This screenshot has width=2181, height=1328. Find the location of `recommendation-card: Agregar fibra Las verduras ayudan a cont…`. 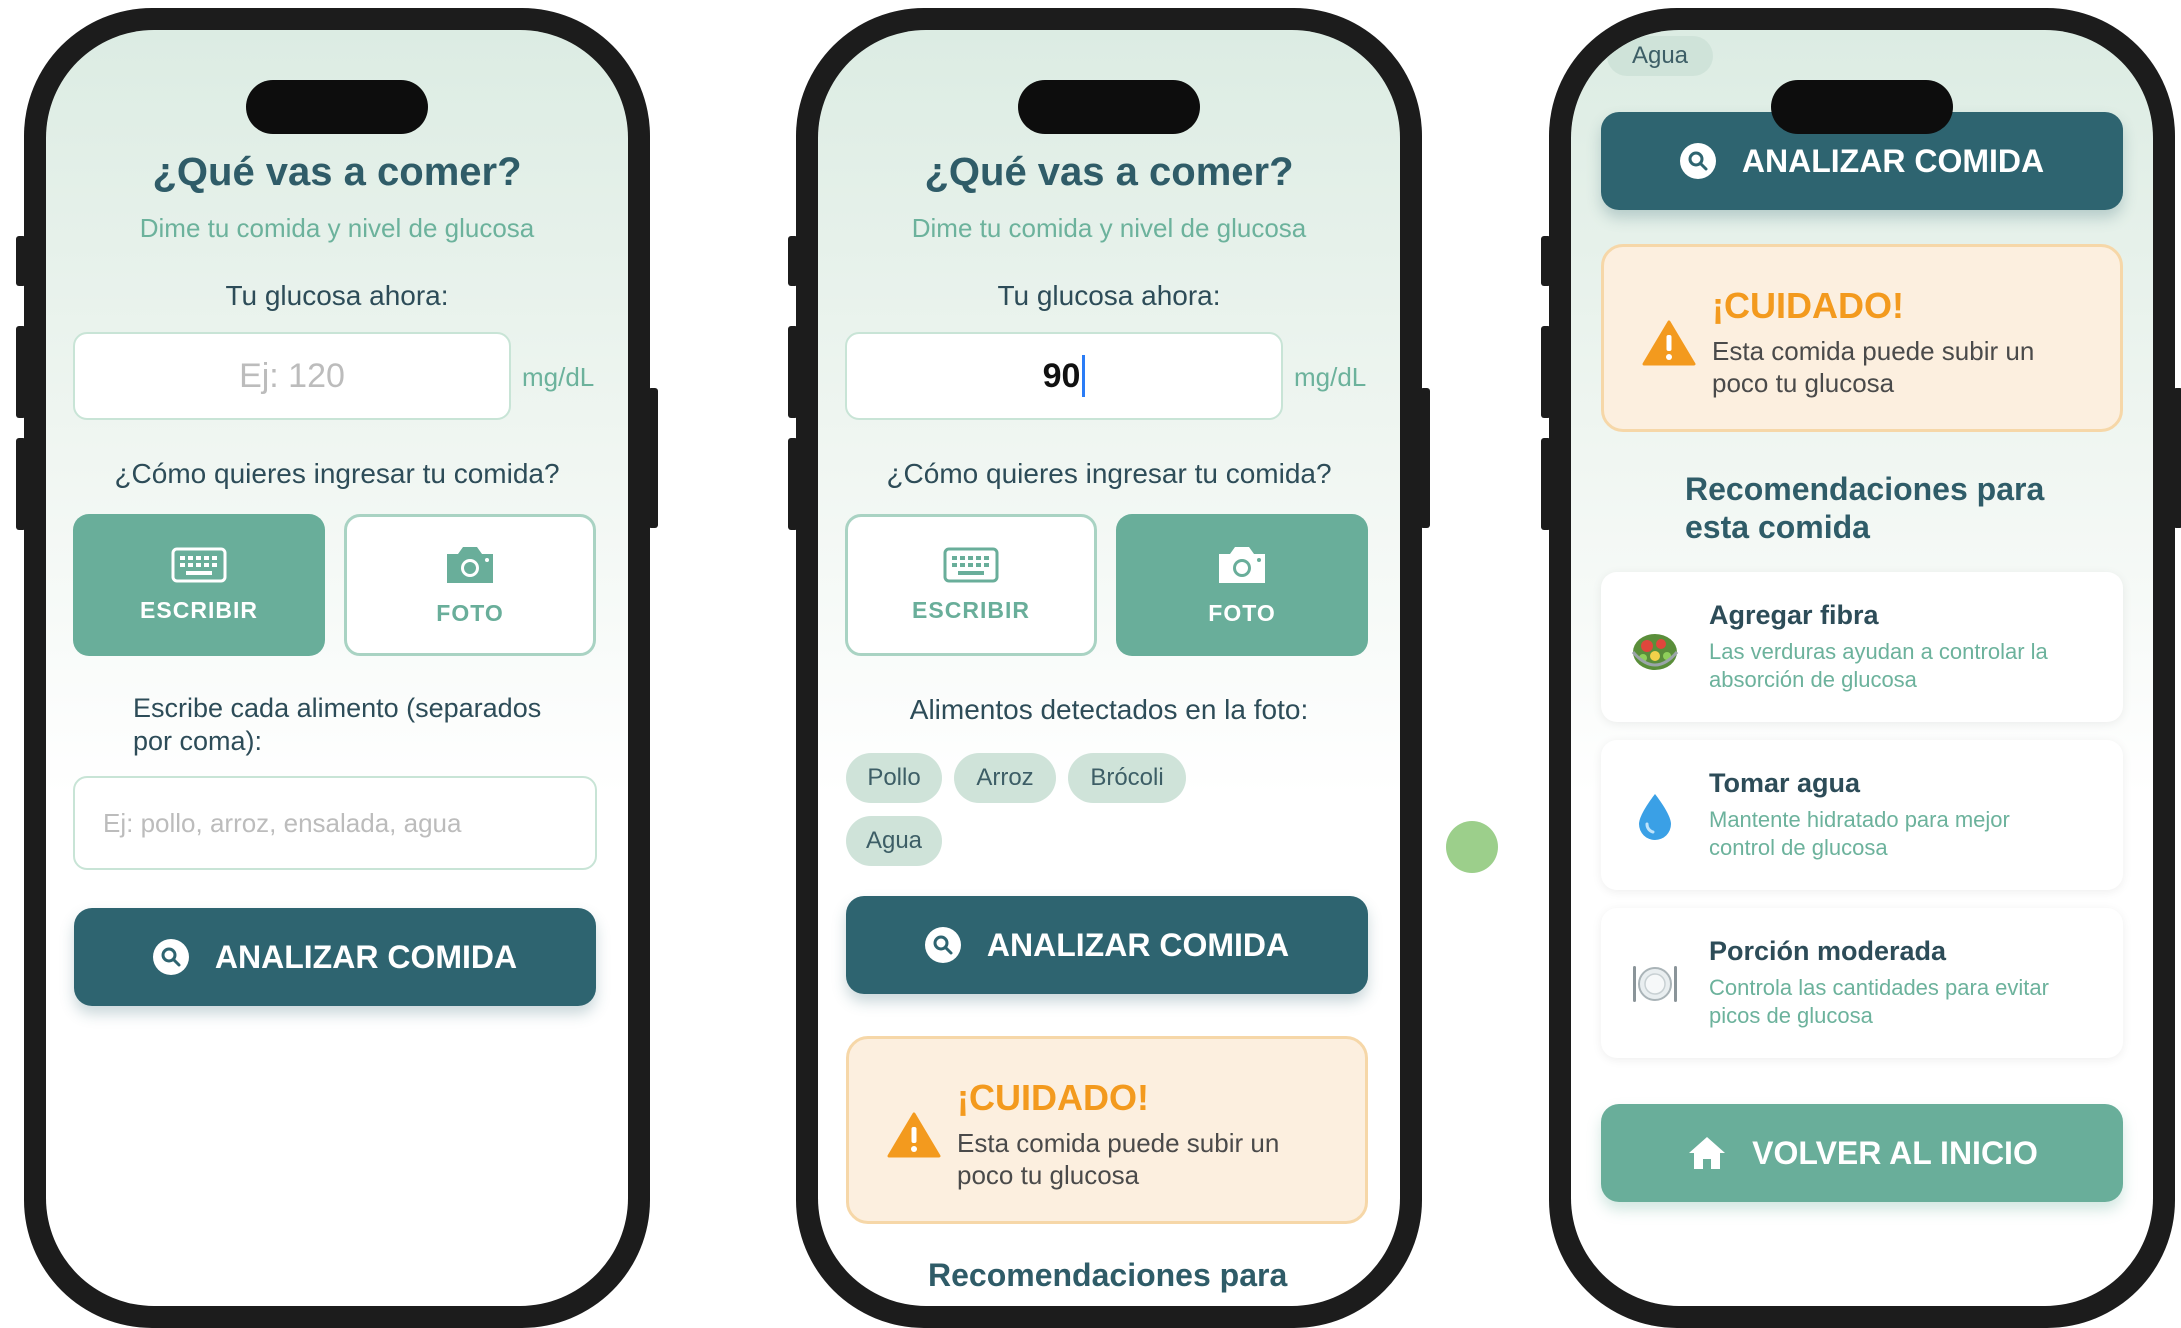

recommendation-card: Agregar fibra Las verduras ayudan a cont… is located at coordinates (1862, 647).